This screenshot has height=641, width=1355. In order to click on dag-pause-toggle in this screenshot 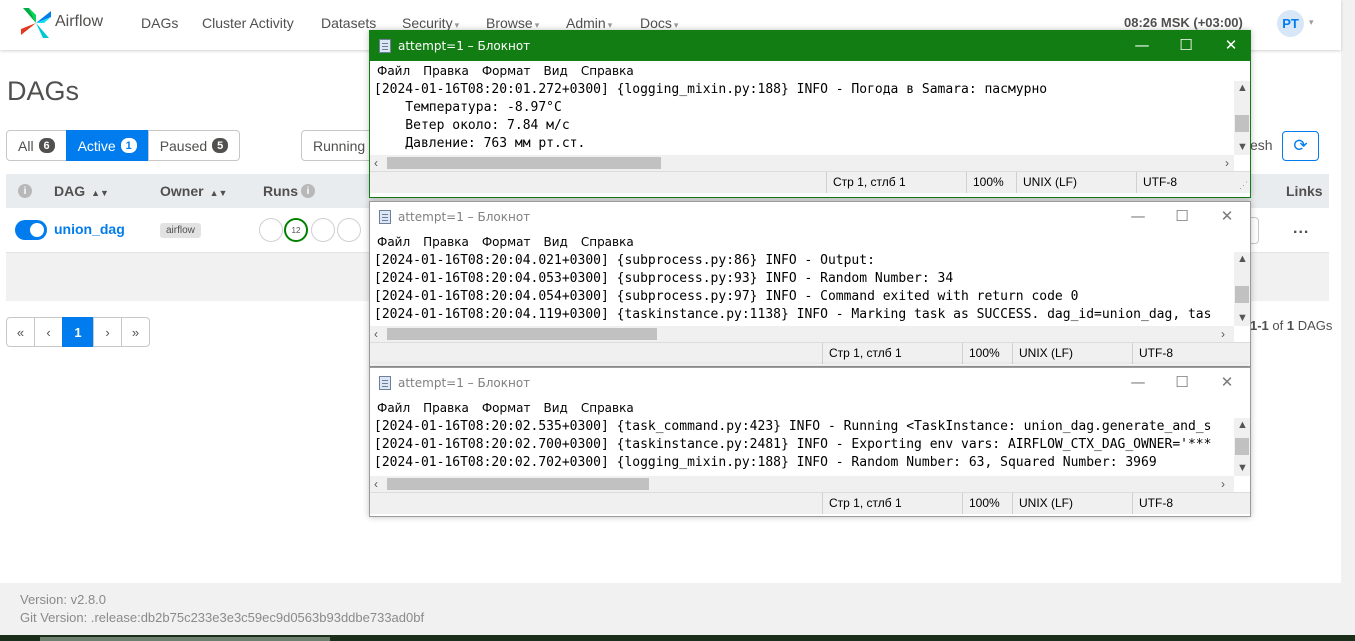, I will do `click(31, 230)`.